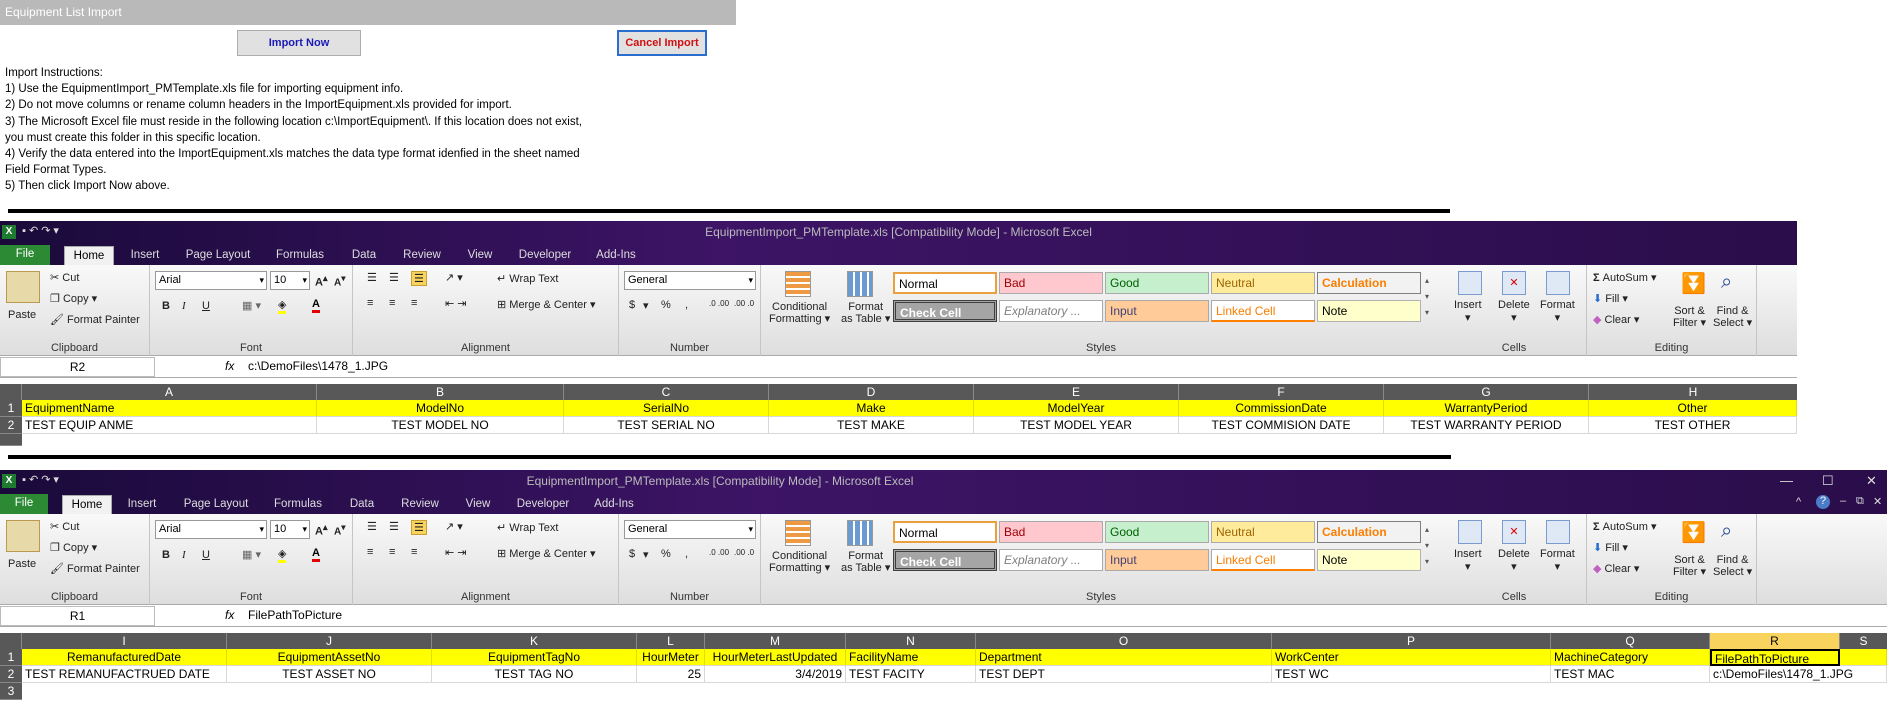  What do you see at coordinates (1486, 425) in the screenshot?
I see `cell: TEST WARRANTY PERIOD` at bounding box center [1486, 425].